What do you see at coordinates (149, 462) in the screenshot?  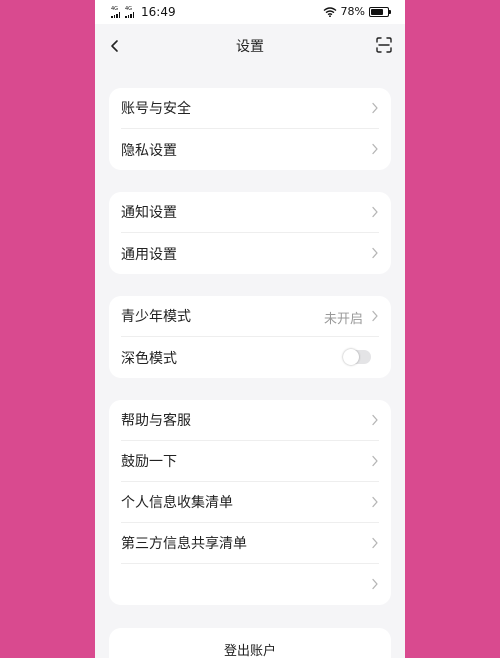 I see `settings-item-label: 鼓励一下` at bounding box center [149, 462].